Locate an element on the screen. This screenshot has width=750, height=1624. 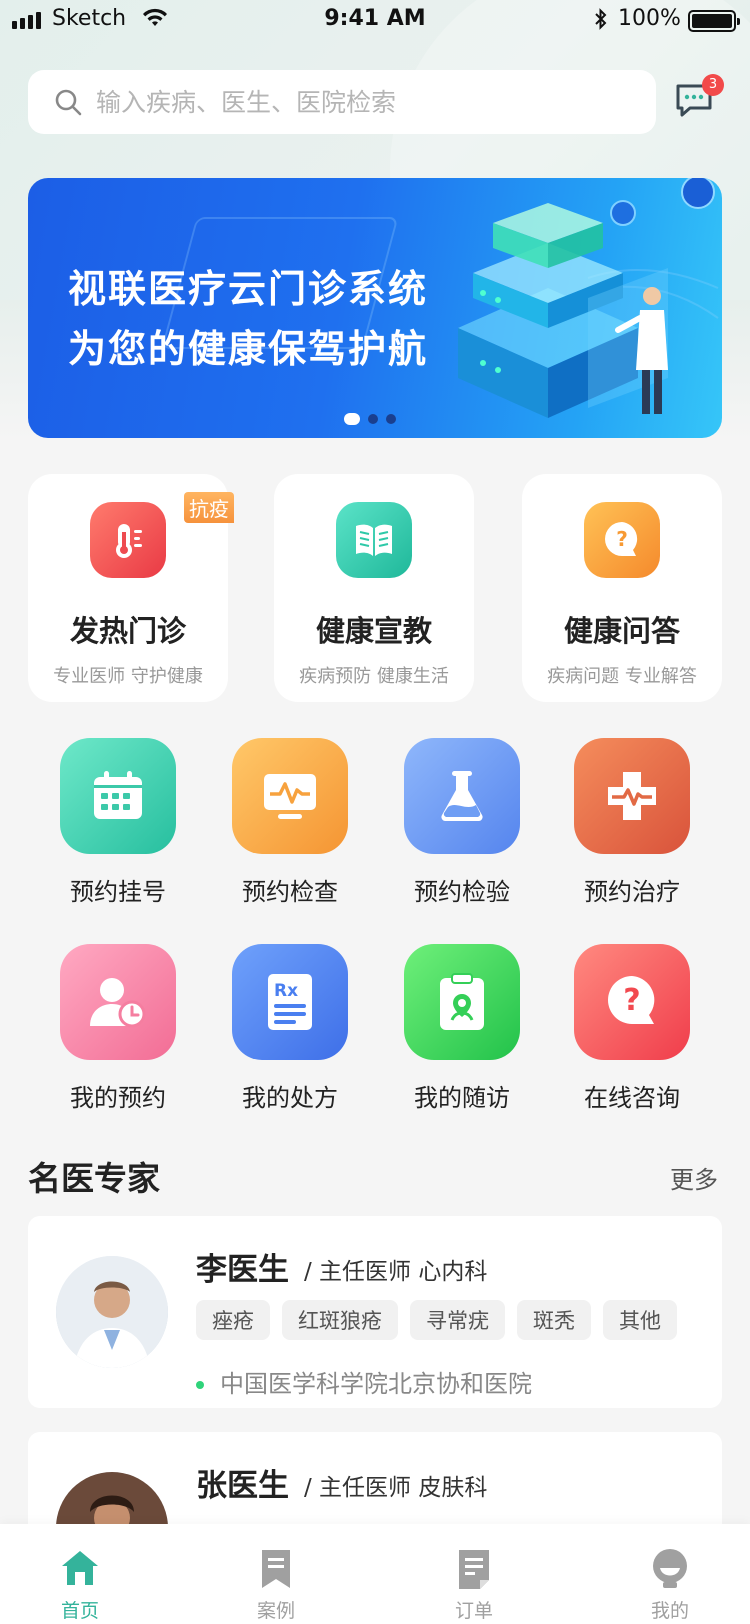
banner-title-line1: 视联医疗云门诊系统 is located at coordinates (248, 289).